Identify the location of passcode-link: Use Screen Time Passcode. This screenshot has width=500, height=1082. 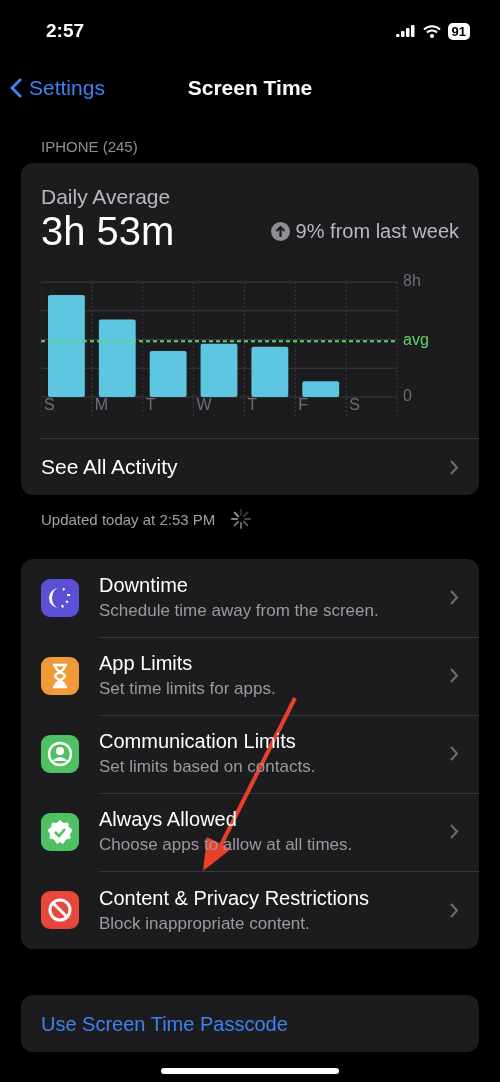
(250, 1023).